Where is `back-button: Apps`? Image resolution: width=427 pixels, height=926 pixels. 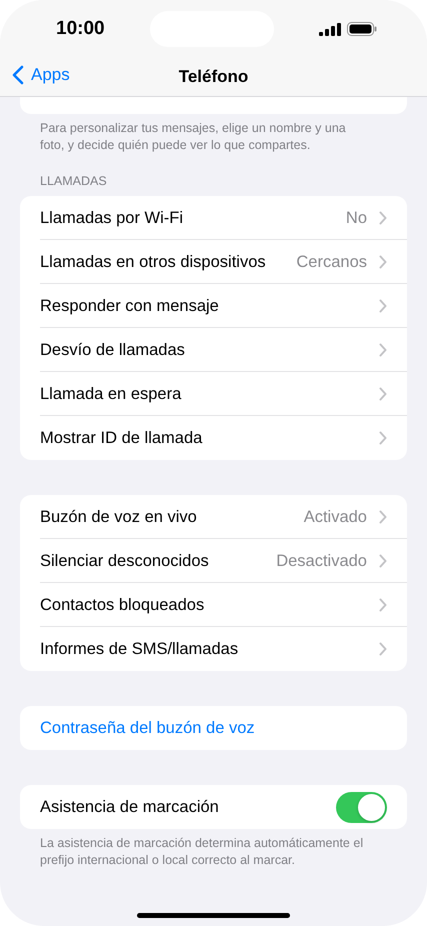 back-button: Apps is located at coordinates (41, 75).